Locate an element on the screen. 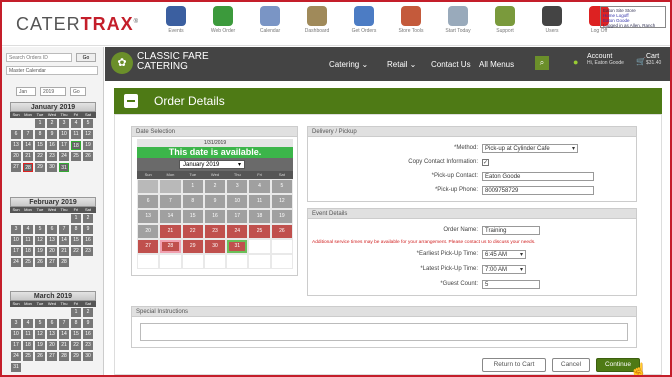 The width and height of the screenshot is (672, 377). month-select: Jan is located at coordinates (26, 91).